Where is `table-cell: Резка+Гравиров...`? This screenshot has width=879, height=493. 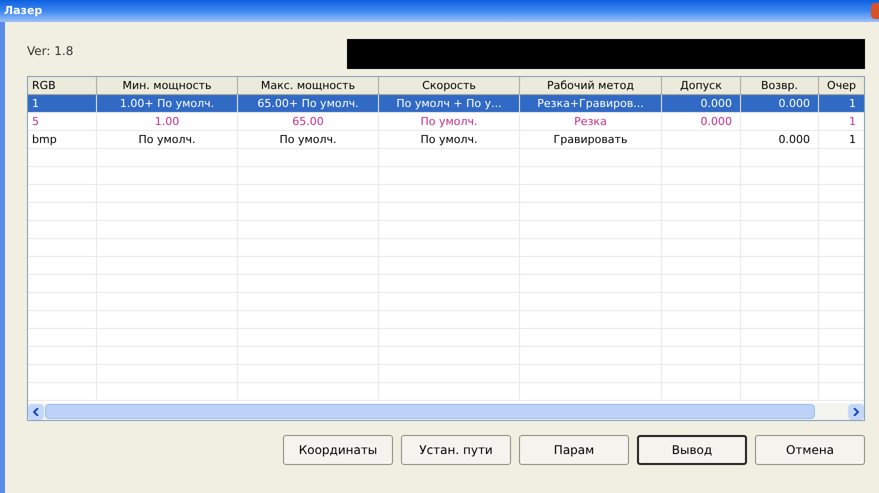
table-cell: Резка+Гравиров... is located at coordinates (590, 103).